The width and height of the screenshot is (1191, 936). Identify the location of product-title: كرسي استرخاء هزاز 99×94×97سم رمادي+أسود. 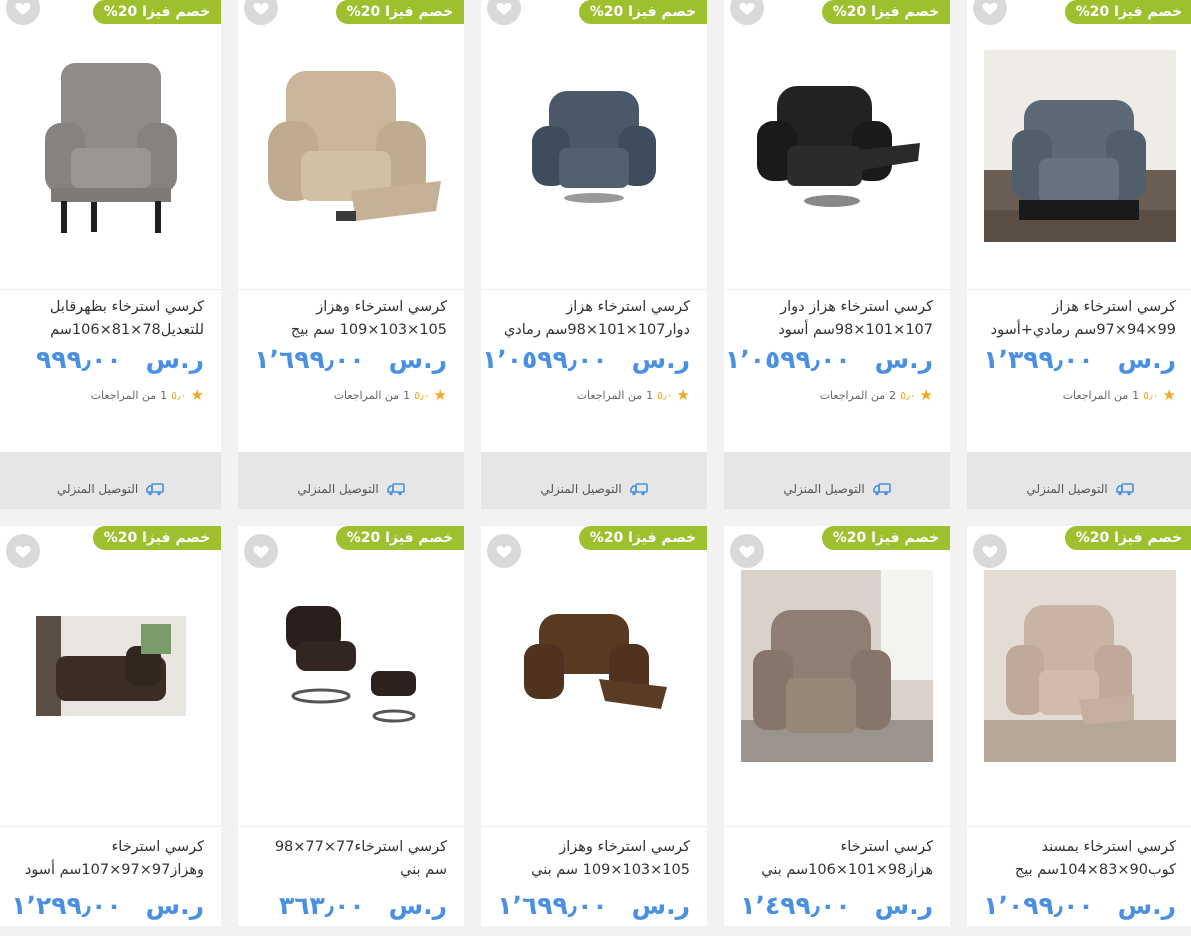
(1078, 319).